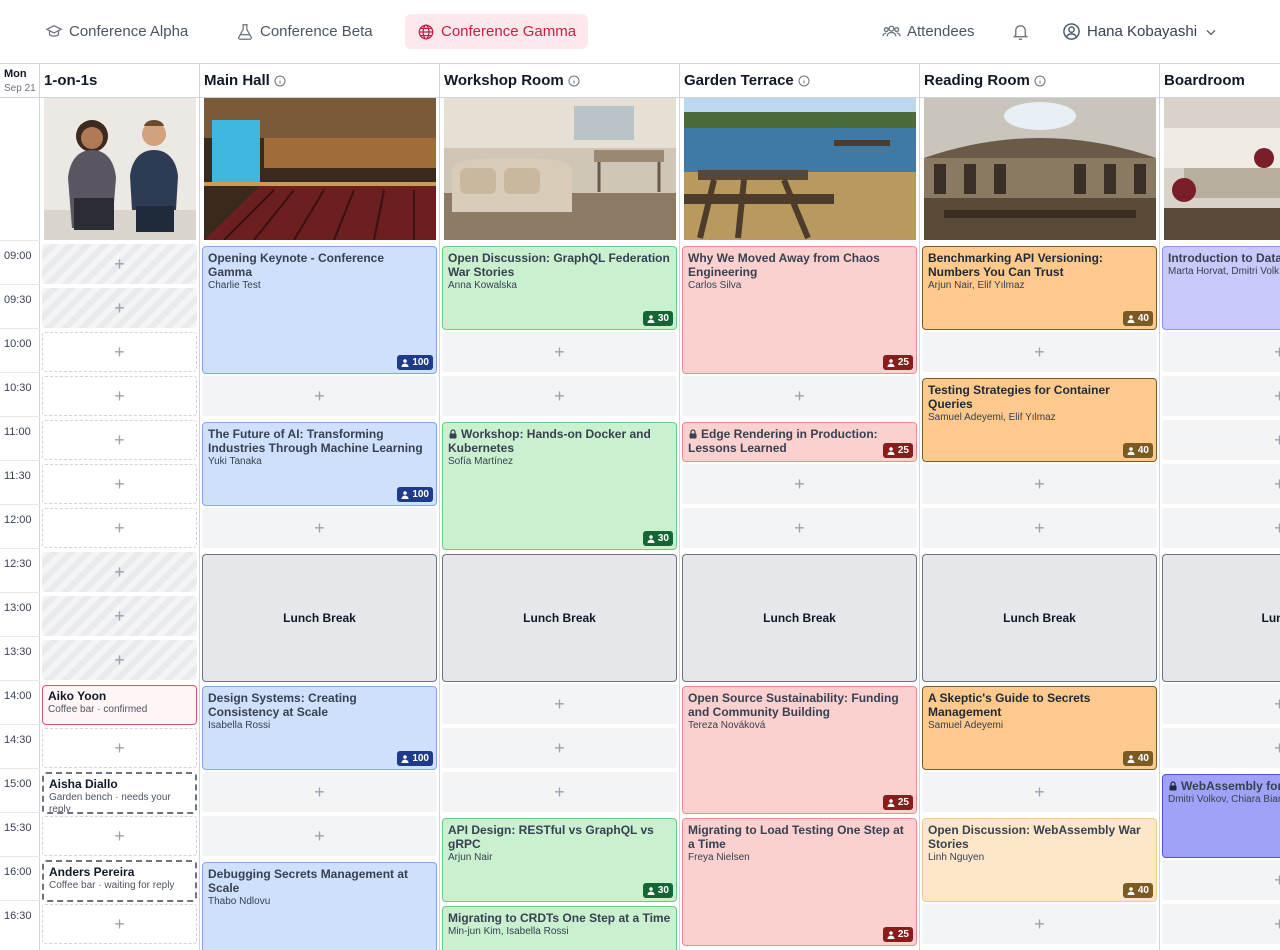 Image resolution: width=1280 pixels, height=950 pixels. I want to click on capacity-badge: 30, so click(657, 890).